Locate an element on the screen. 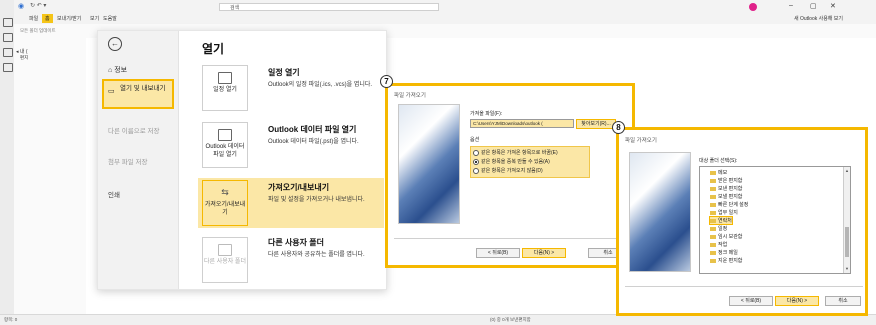 Image resolution: width=876 pixels, height=325 pixels. radio-allow-label: 같은 항목을 중복 만들 수 있음(A) is located at coordinates (515, 162).